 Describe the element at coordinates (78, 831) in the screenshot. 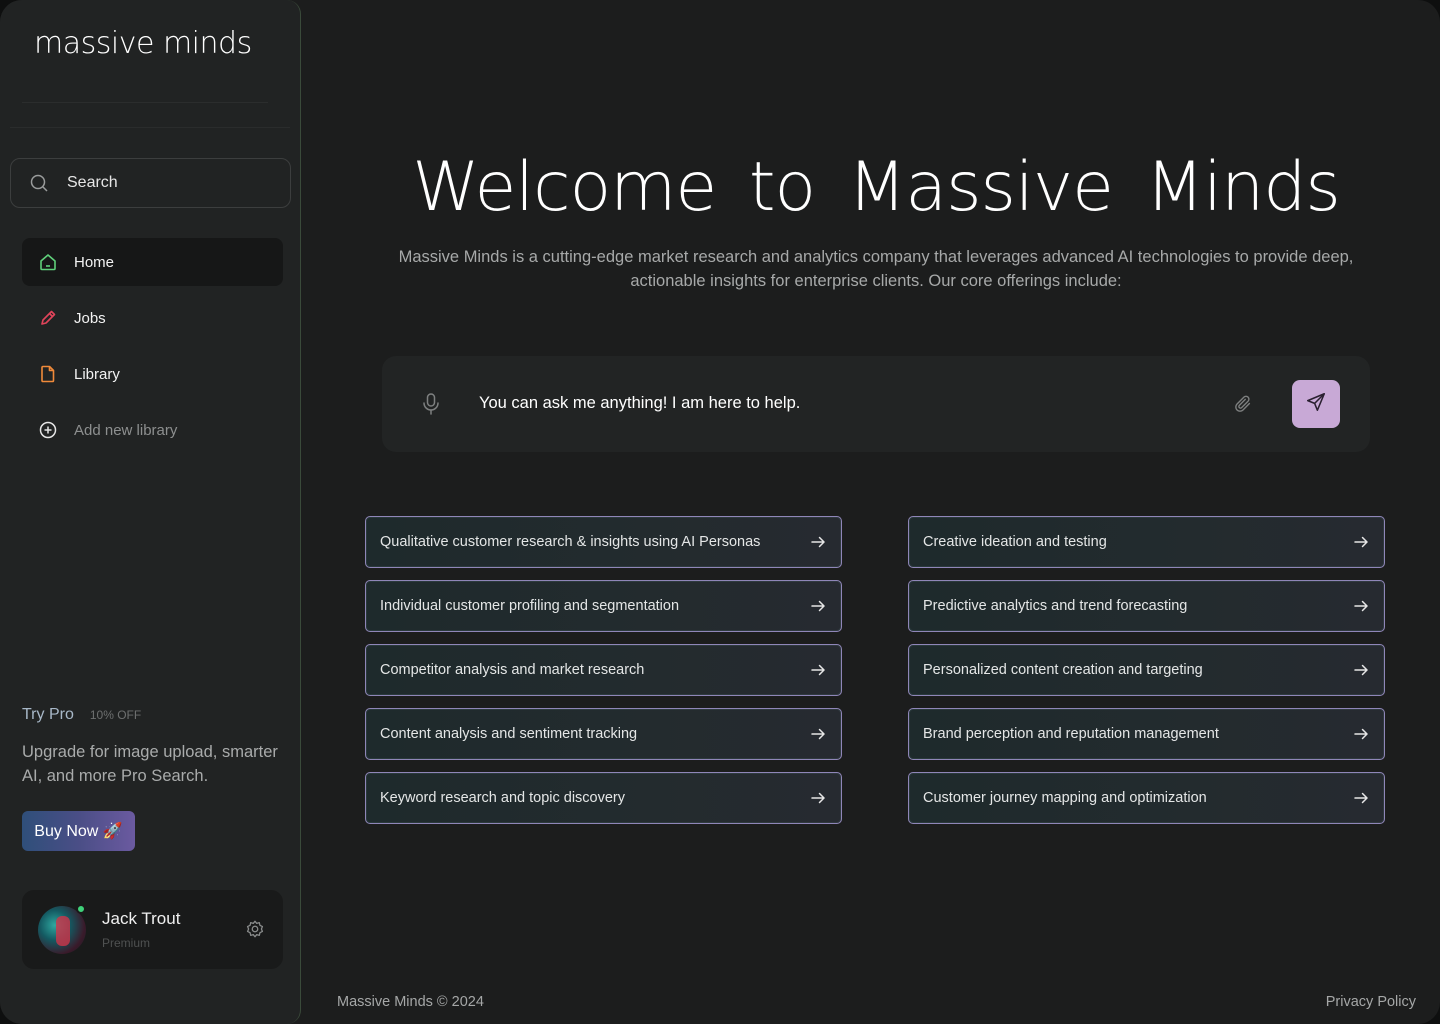

I see `buy-now-button: Buy Now 🚀` at that location.